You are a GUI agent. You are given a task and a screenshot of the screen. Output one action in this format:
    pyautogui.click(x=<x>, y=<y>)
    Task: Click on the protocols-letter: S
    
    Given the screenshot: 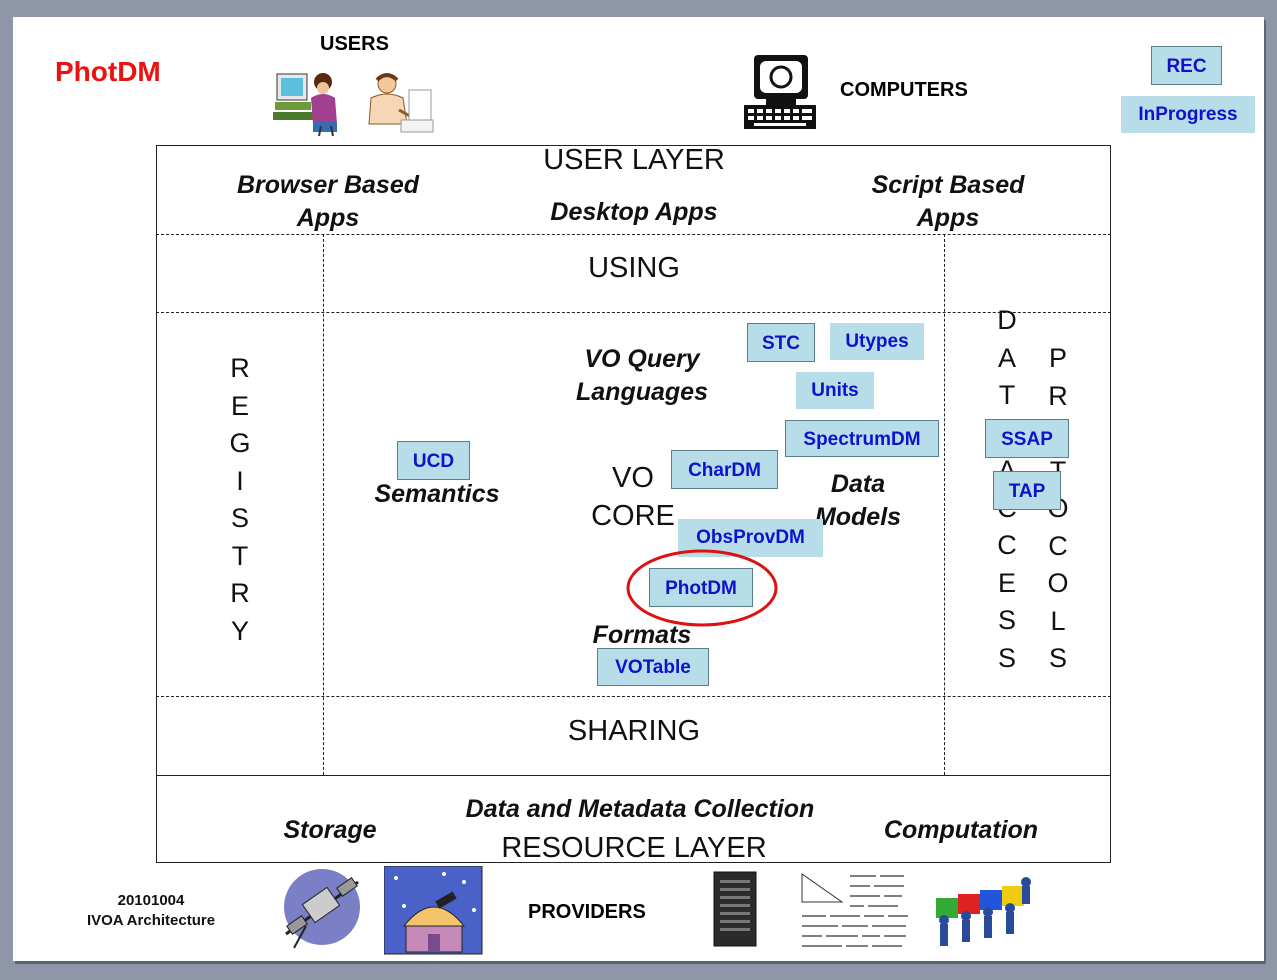 What is the action you would take?
    pyautogui.click(x=1057, y=658)
    